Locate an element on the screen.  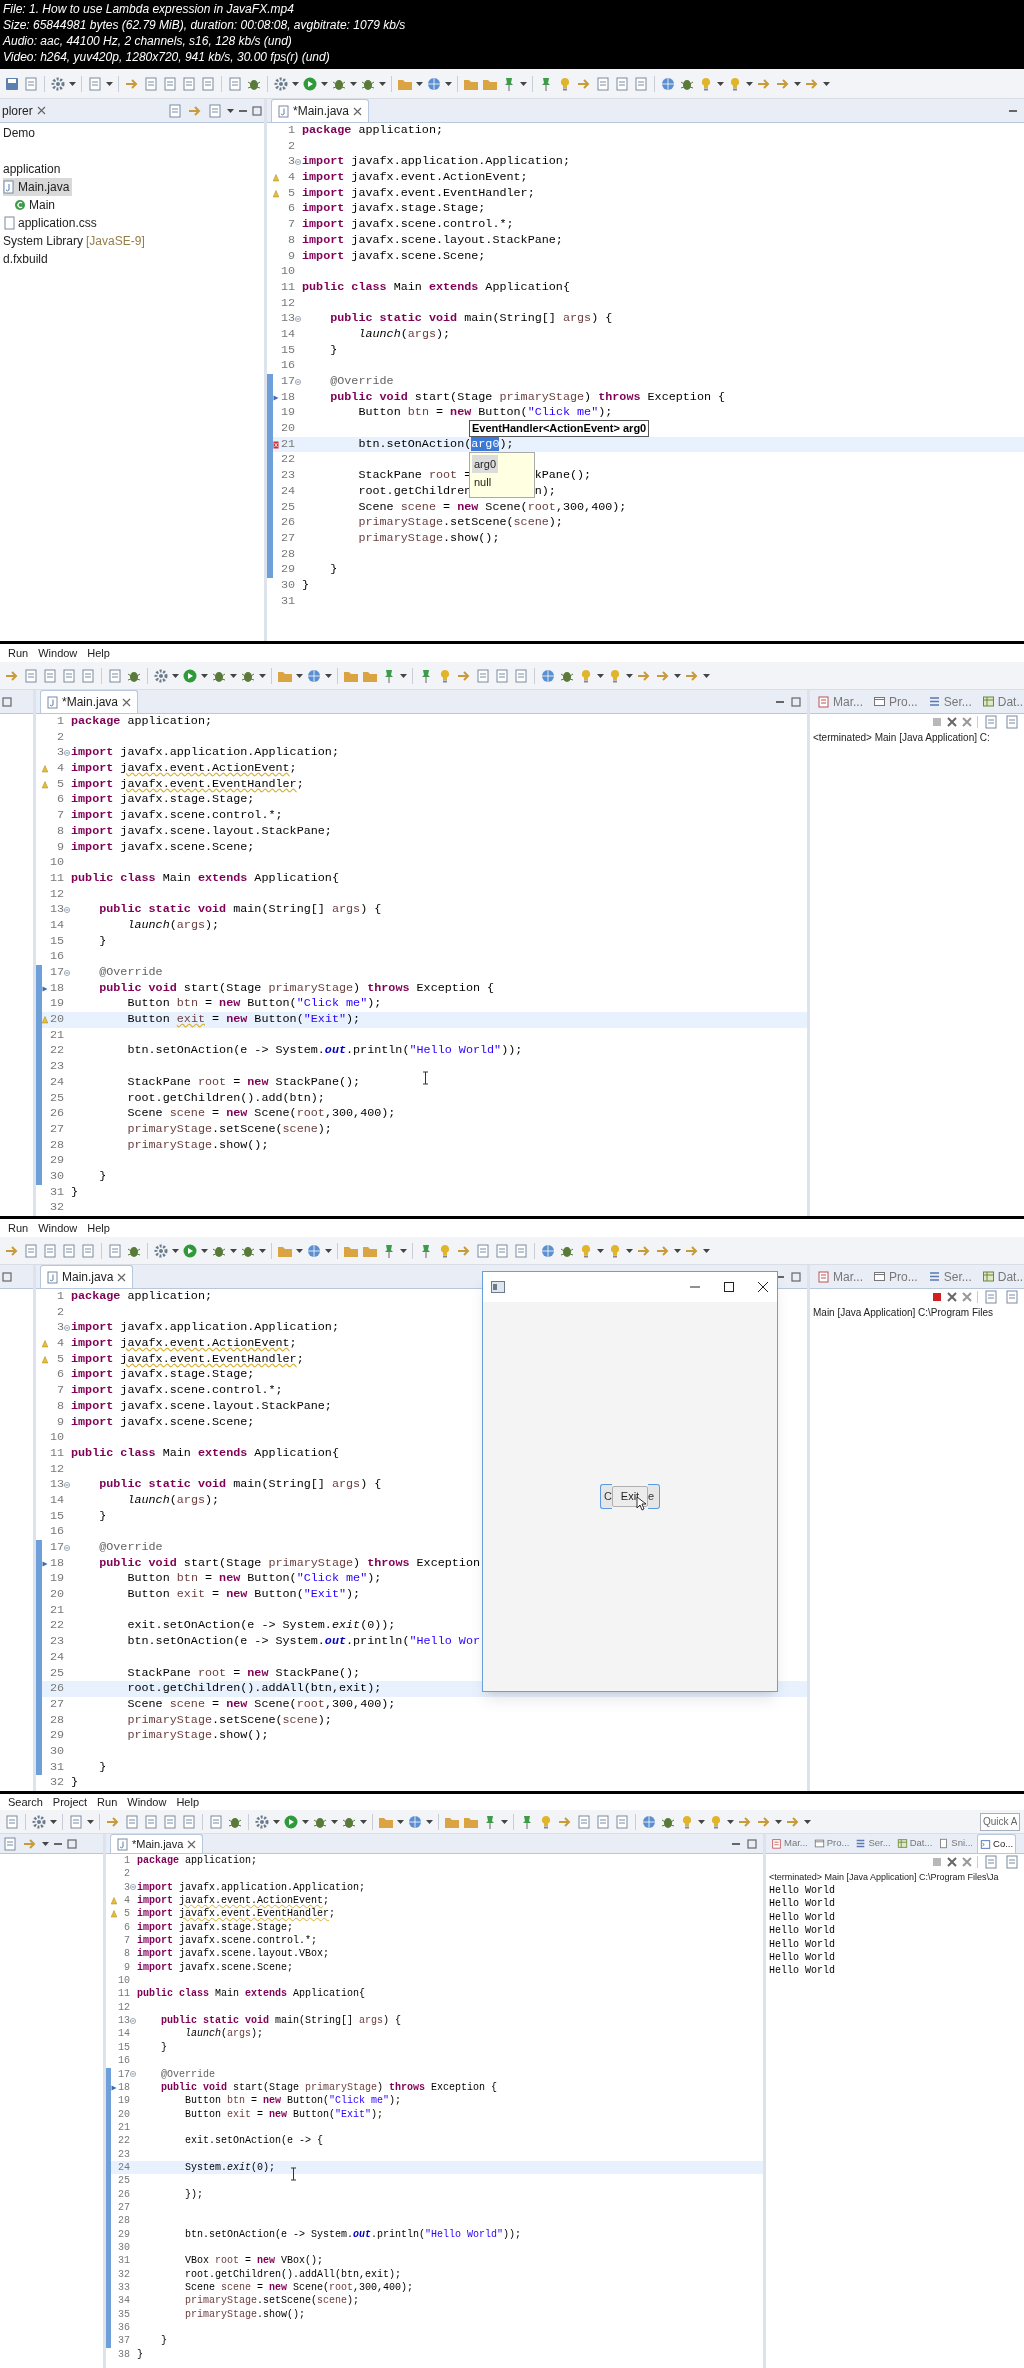
quick-access-field: Quick A is located at coordinates (1000, 1821).